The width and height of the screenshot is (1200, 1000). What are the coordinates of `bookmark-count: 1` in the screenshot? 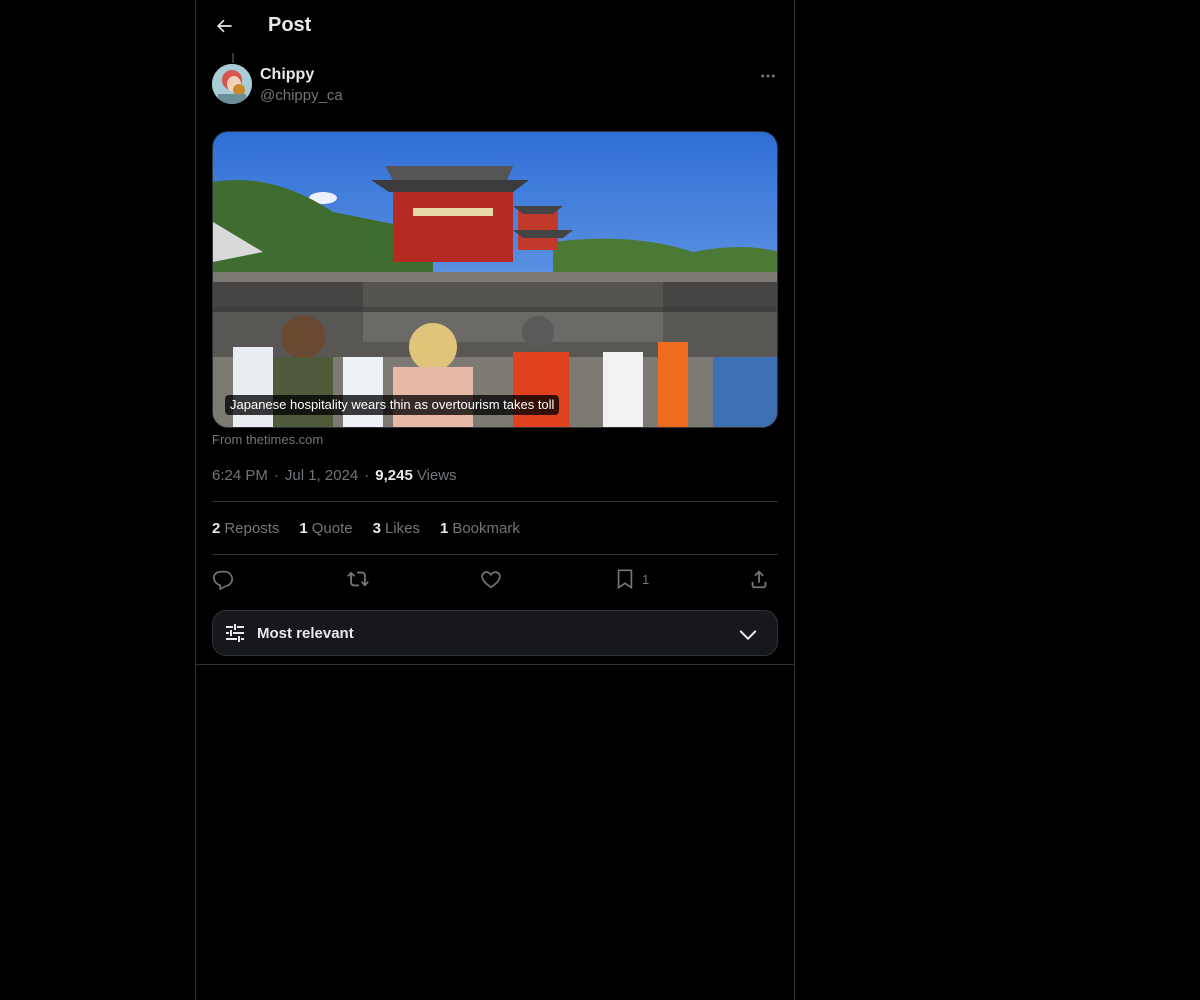 It's located at (646, 579).